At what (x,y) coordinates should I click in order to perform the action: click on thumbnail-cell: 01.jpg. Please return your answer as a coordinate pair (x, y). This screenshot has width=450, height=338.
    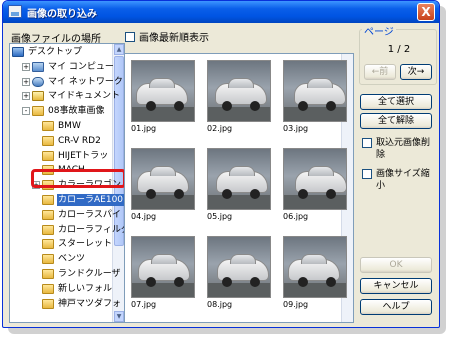
    Looking at the image, I should click on (163, 100).